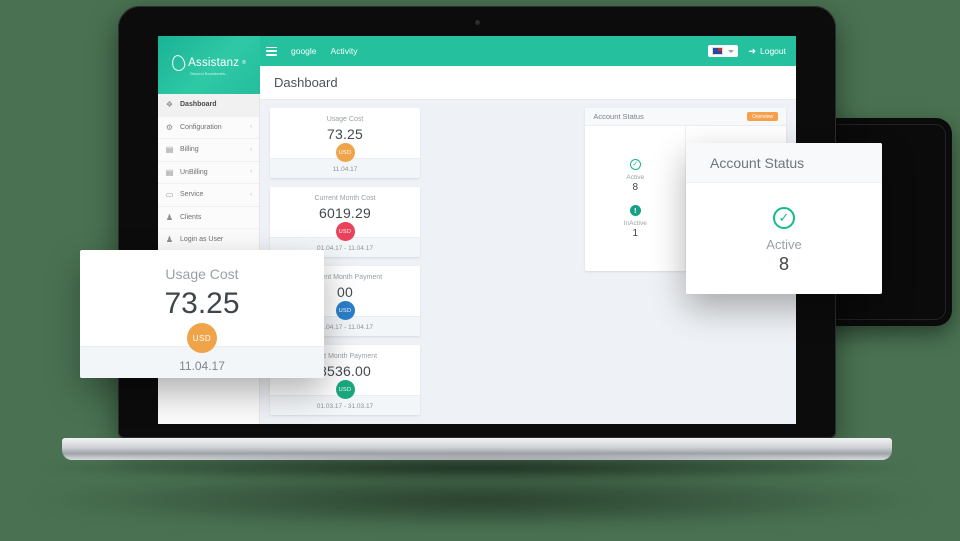 This screenshot has height=541, width=960. Describe the element at coordinates (169, 105) in the screenshot. I see `dashboard-icon: ❖` at that location.